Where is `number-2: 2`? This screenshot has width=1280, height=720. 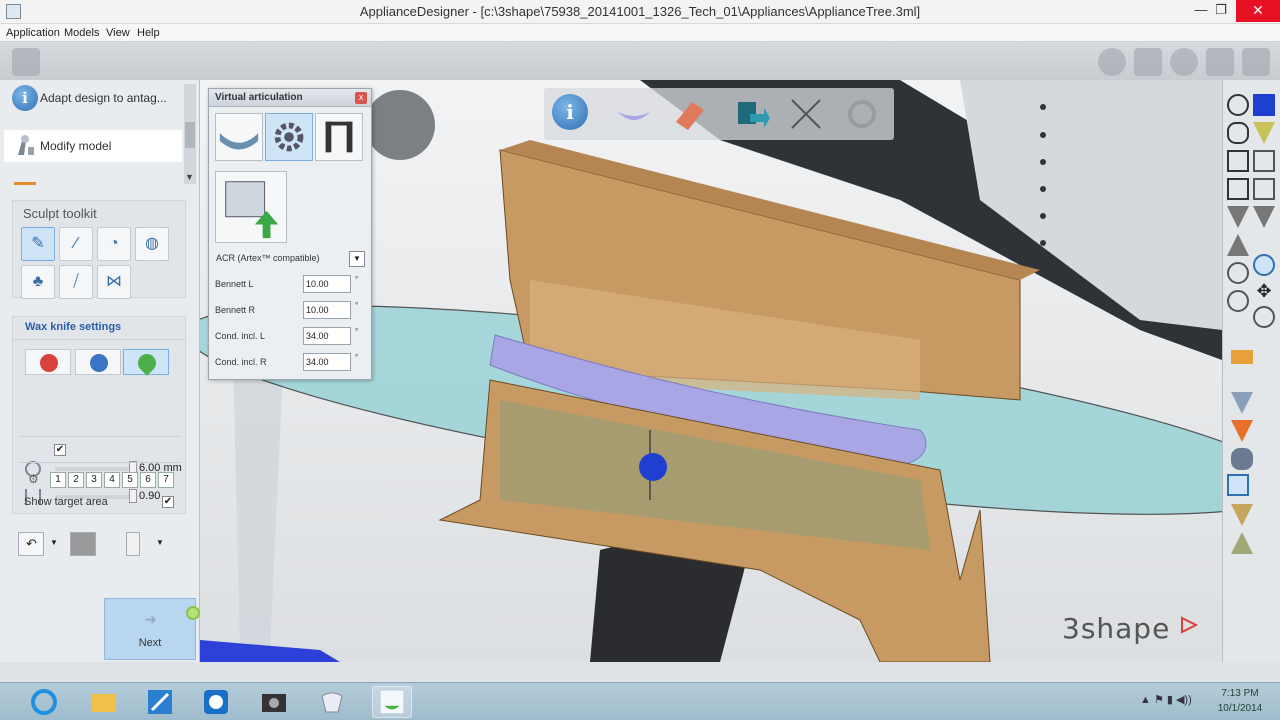
number-2: 2 is located at coordinates (76, 480).